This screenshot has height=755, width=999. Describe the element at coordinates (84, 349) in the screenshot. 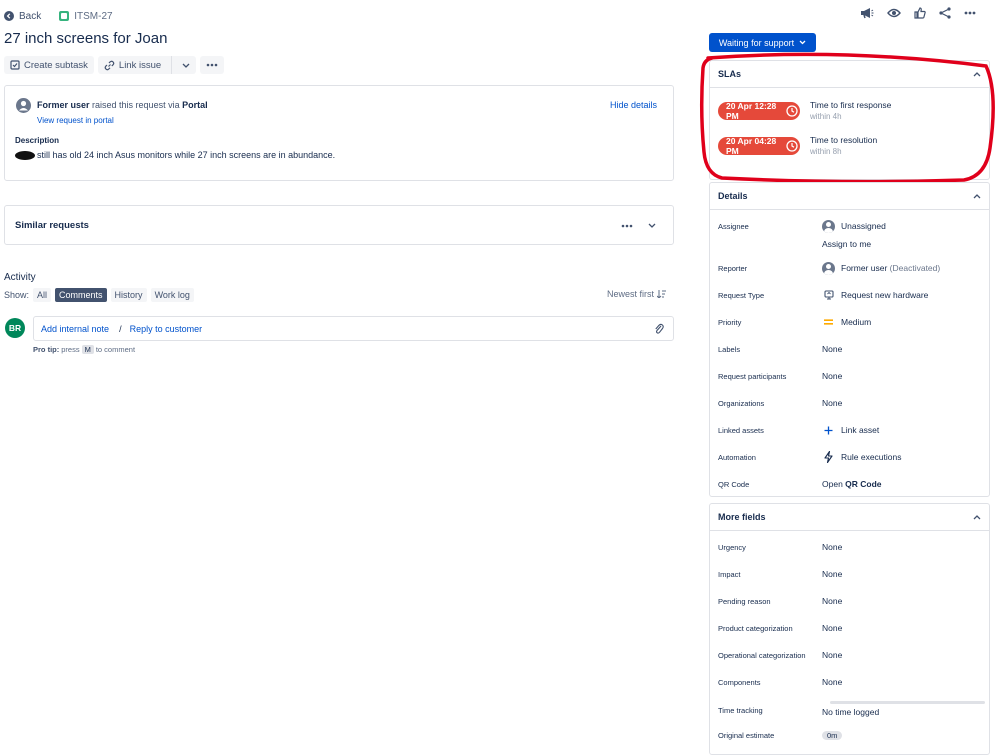

I see `pro-tip: Pro tip: press M to comment` at that location.